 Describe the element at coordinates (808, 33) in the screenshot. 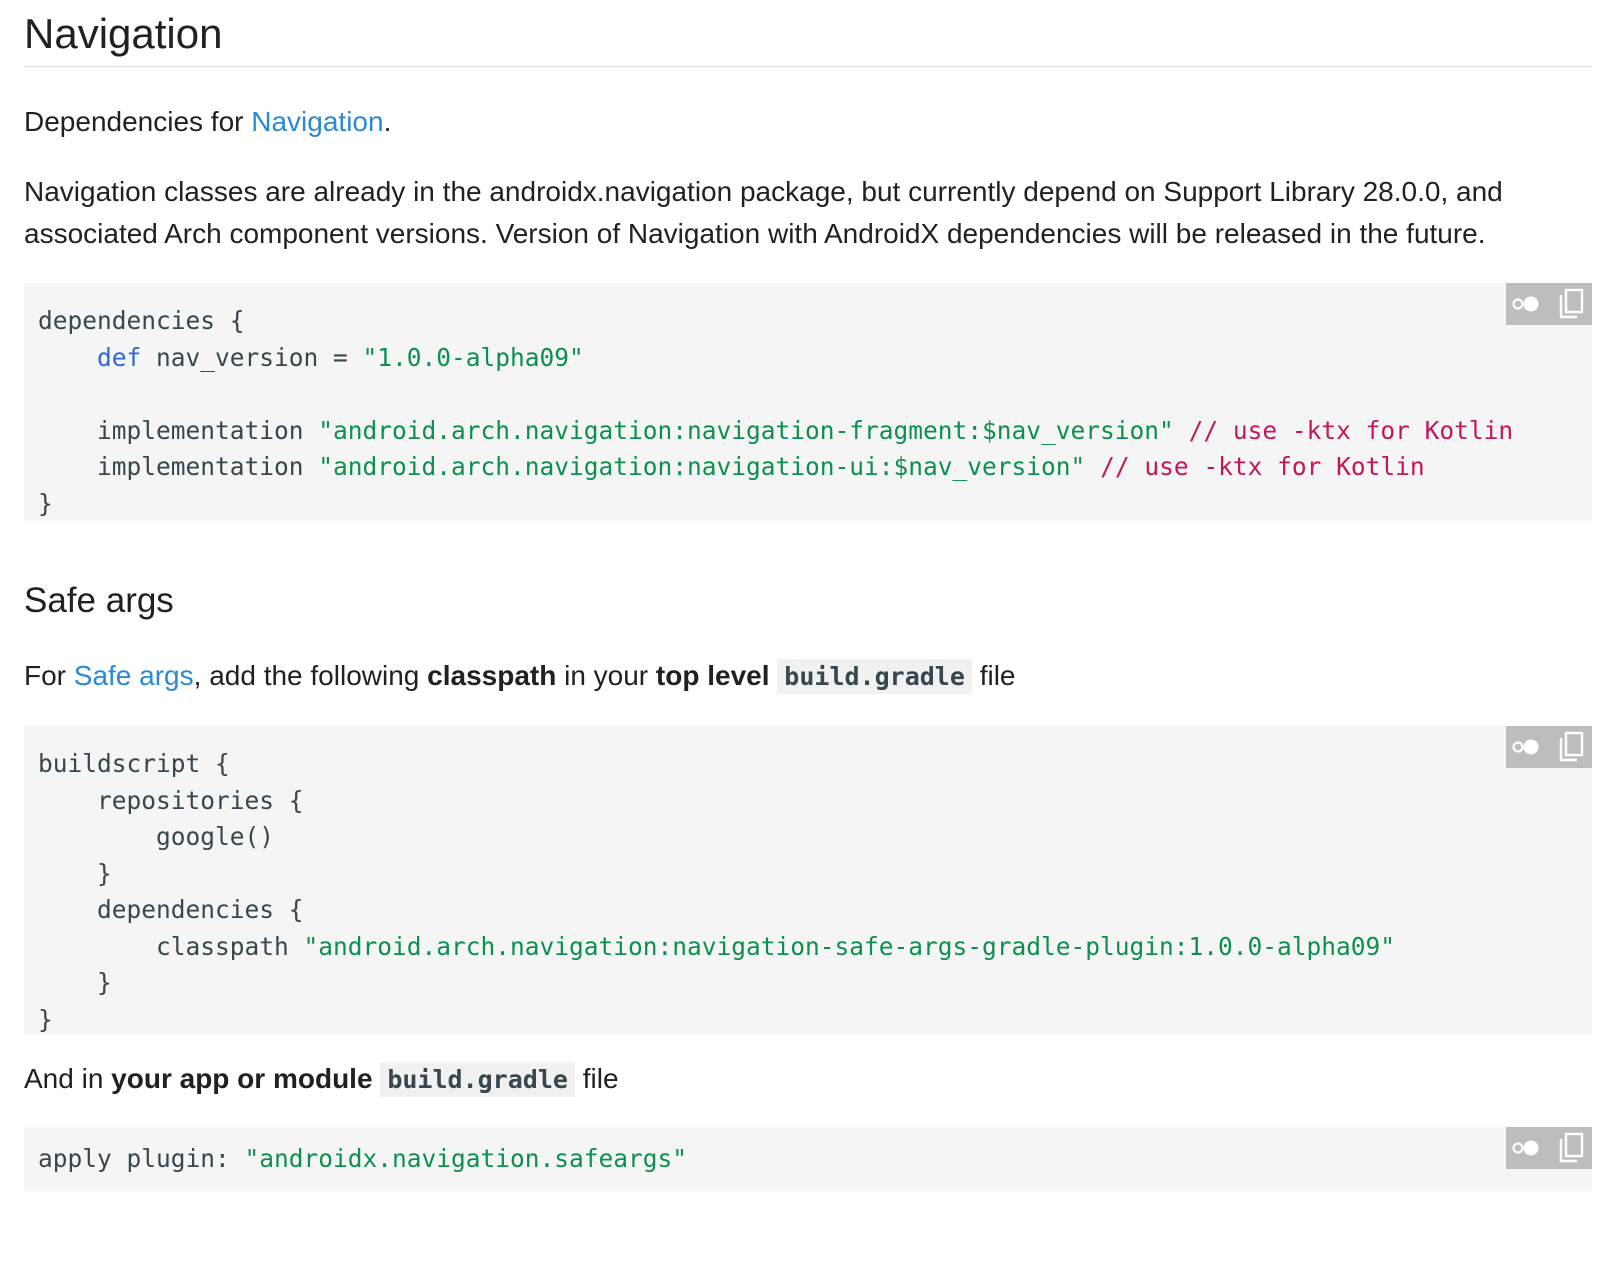

I see `page-title: Navigation` at that location.